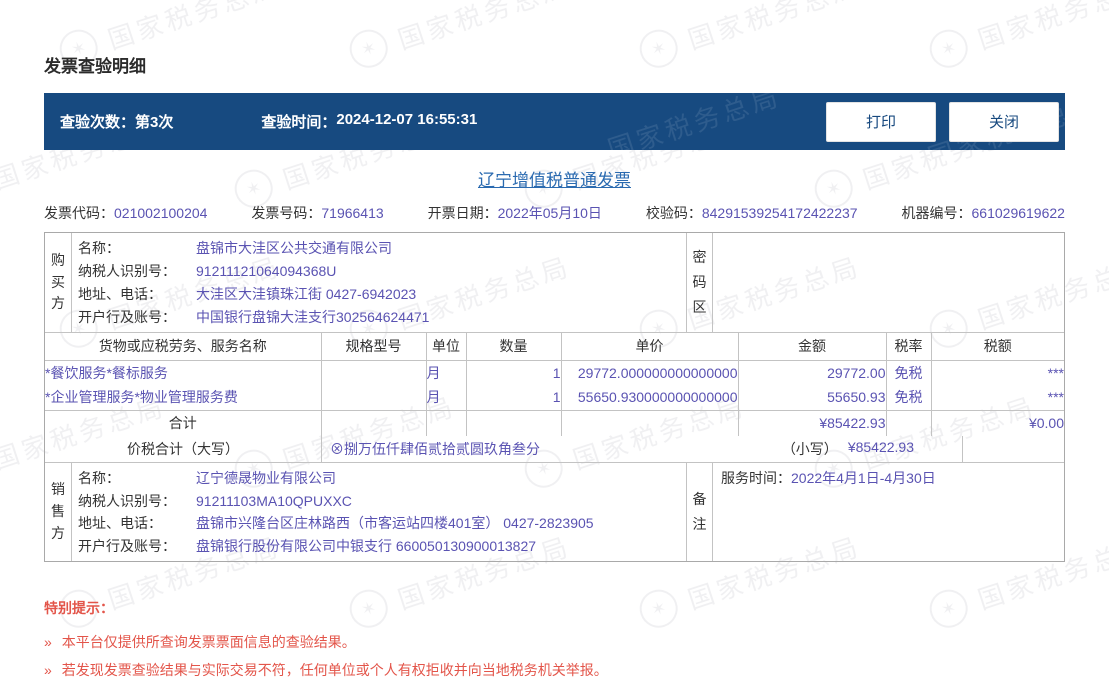 The height and width of the screenshot is (689, 1109). Describe the element at coordinates (235, 248) in the screenshot. I see `buyer-name-row: 名称： 盘锦市大洼区公共交通有限公司` at that location.